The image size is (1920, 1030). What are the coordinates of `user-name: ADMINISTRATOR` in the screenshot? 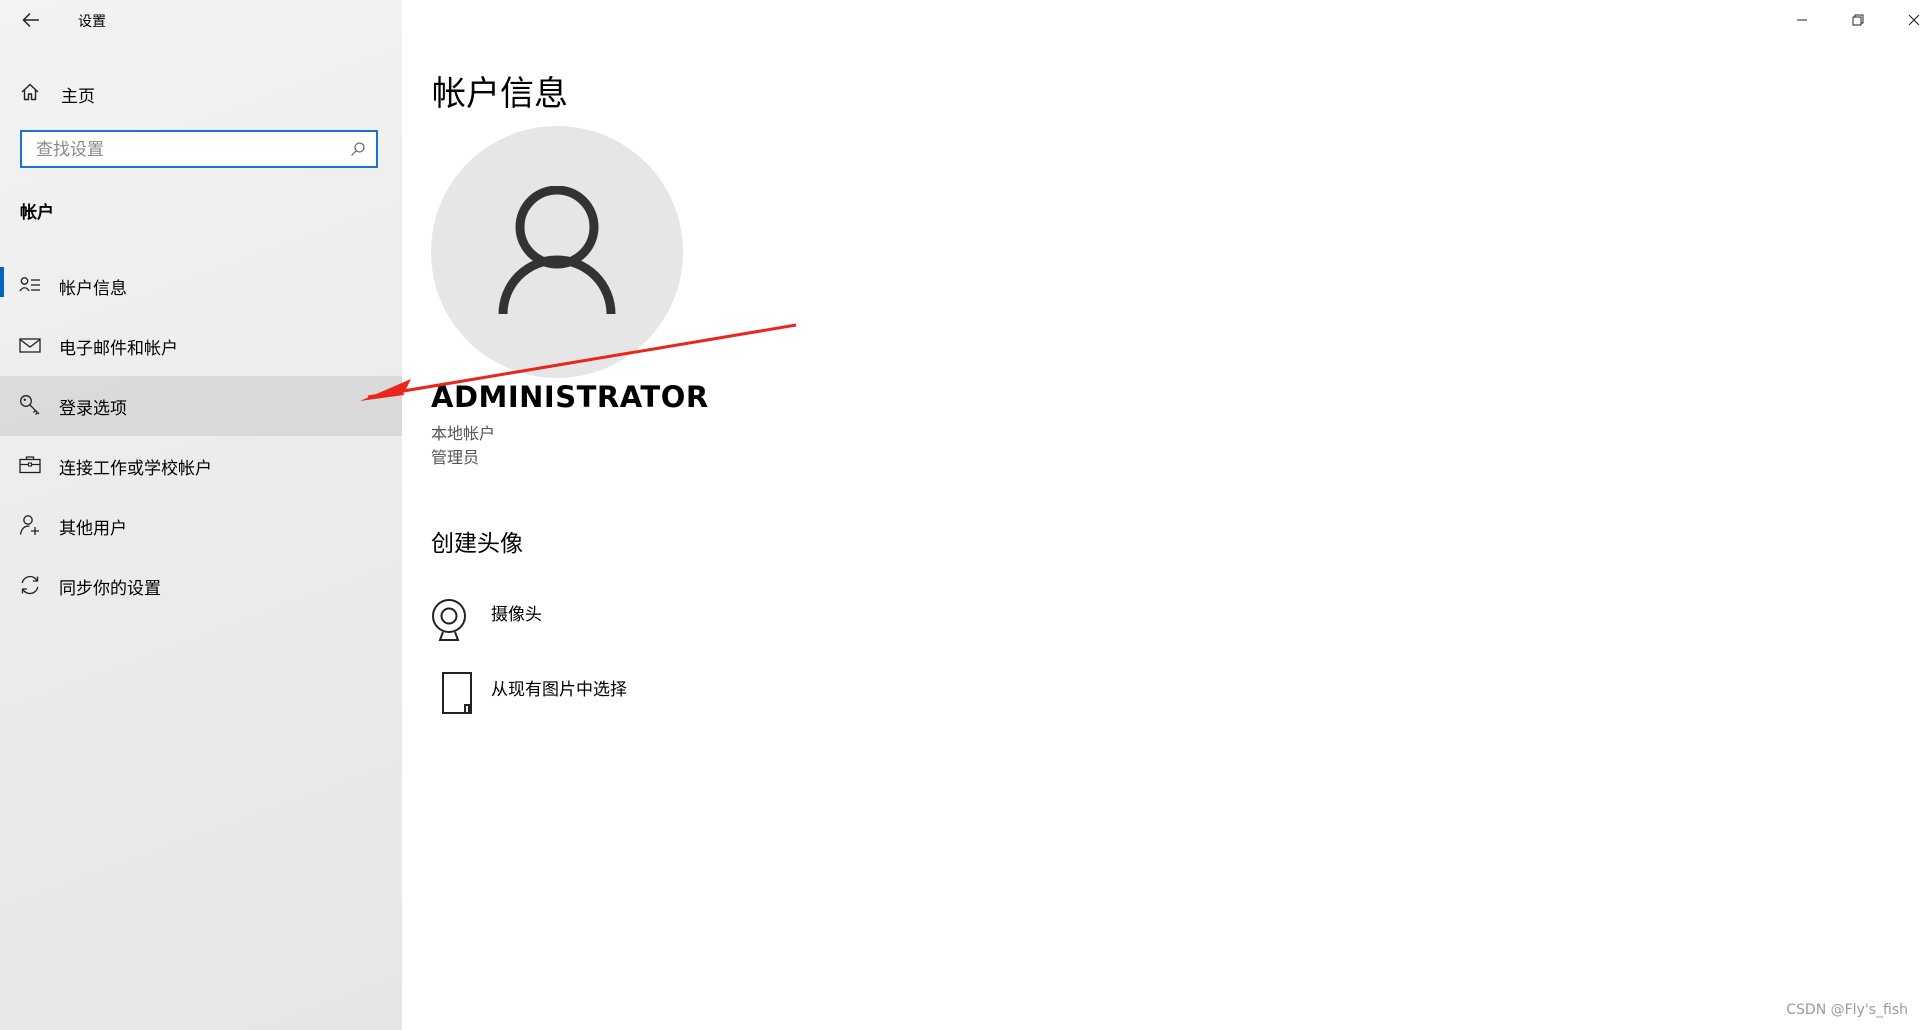 It's located at (570, 397).